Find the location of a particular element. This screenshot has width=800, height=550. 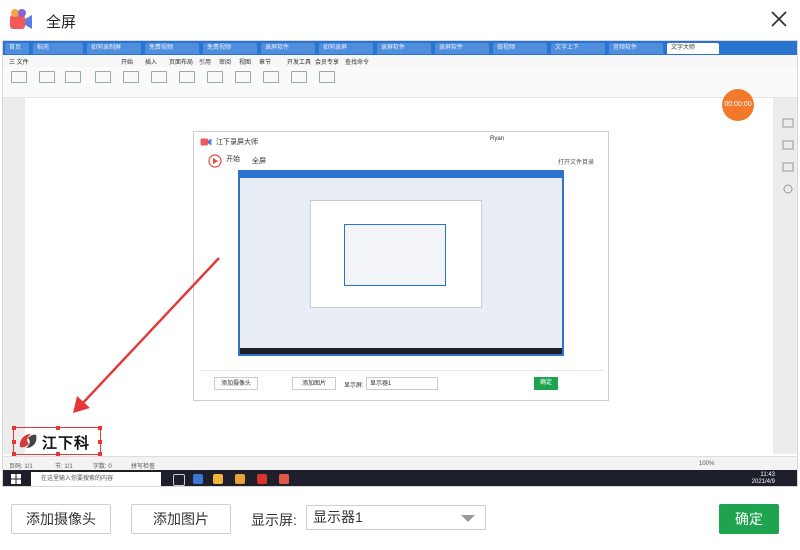

menu-item: 审阅 is located at coordinates (225, 63).